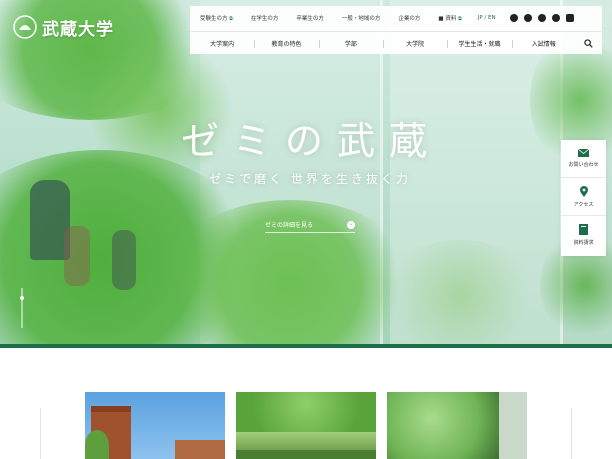 This screenshot has width=612, height=459. I want to click on map-pin-icon, so click(583, 191).